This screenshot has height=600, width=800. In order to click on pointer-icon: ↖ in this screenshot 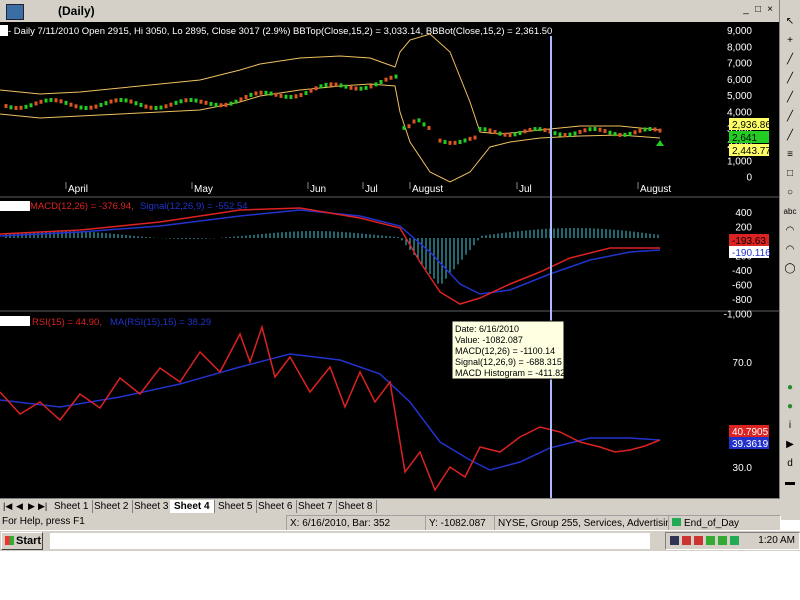, I will do `click(790, 22)`.